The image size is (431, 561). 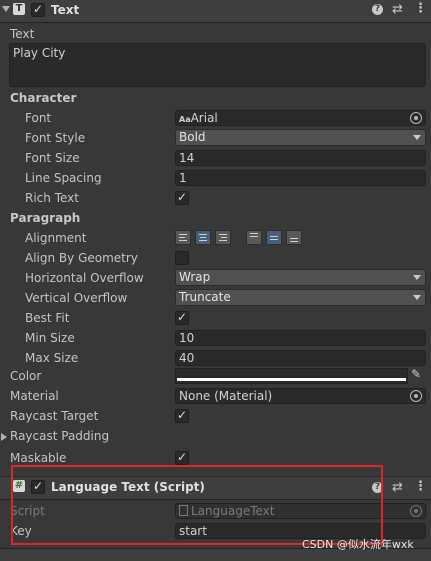 What do you see at coordinates (55, 138) in the screenshot?
I see `font-style-label: Font Style` at bounding box center [55, 138].